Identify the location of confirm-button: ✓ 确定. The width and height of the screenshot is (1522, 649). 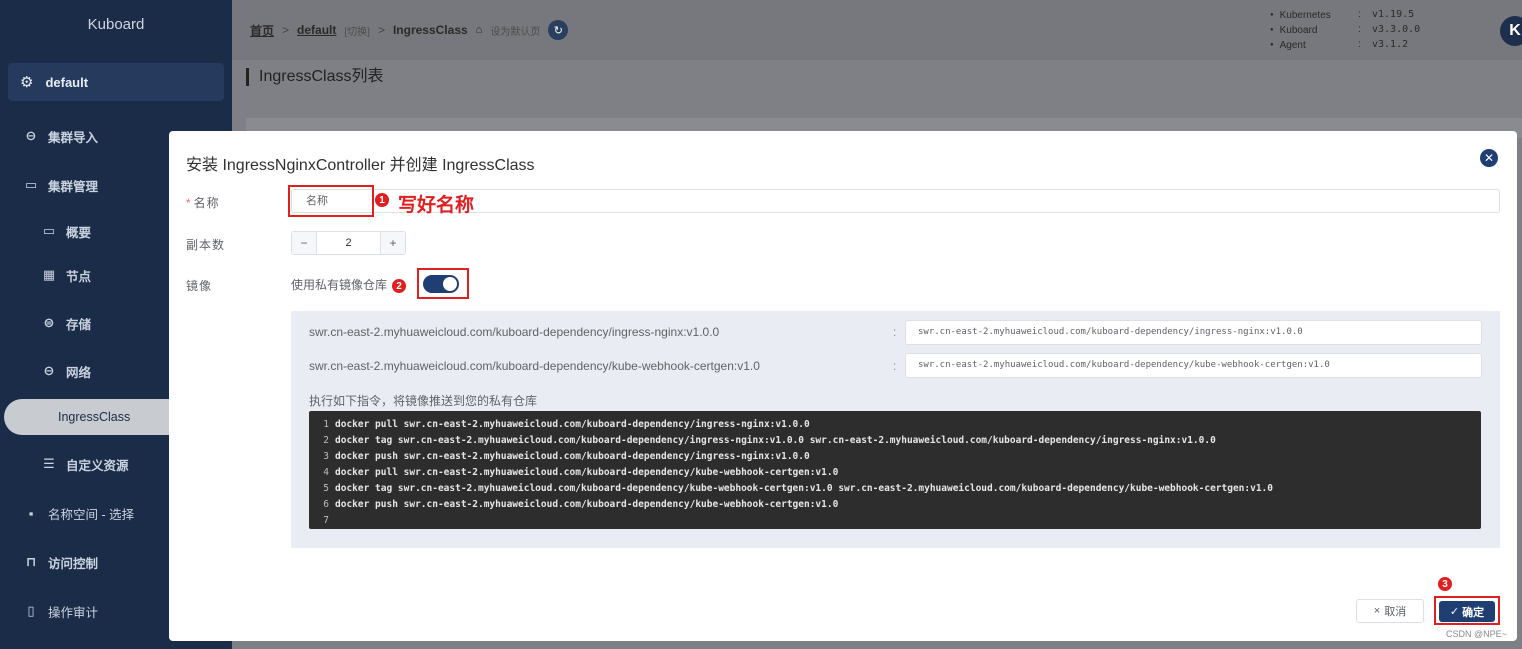
(1467, 611).